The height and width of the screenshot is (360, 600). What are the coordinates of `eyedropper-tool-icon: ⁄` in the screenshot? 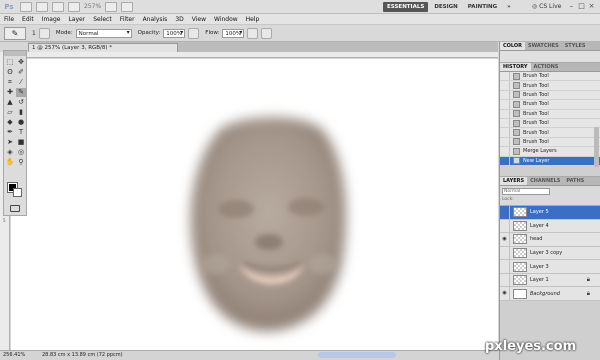 It's located at (21, 82).